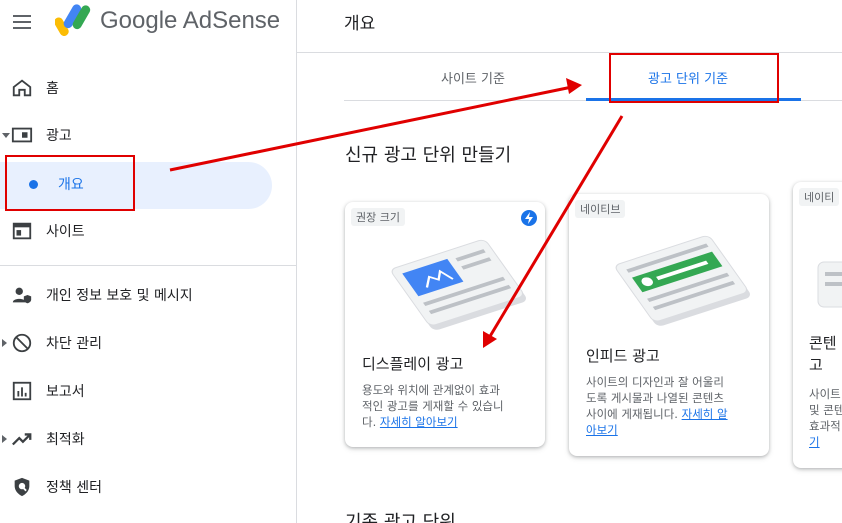 The image size is (842, 523). I want to click on home-icon, so click(22, 88).